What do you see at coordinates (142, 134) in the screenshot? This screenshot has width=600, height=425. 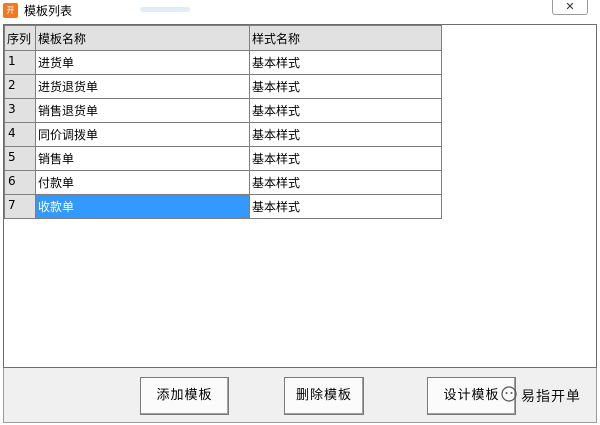 I see `template-name-cell: 同价调拨单` at bounding box center [142, 134].